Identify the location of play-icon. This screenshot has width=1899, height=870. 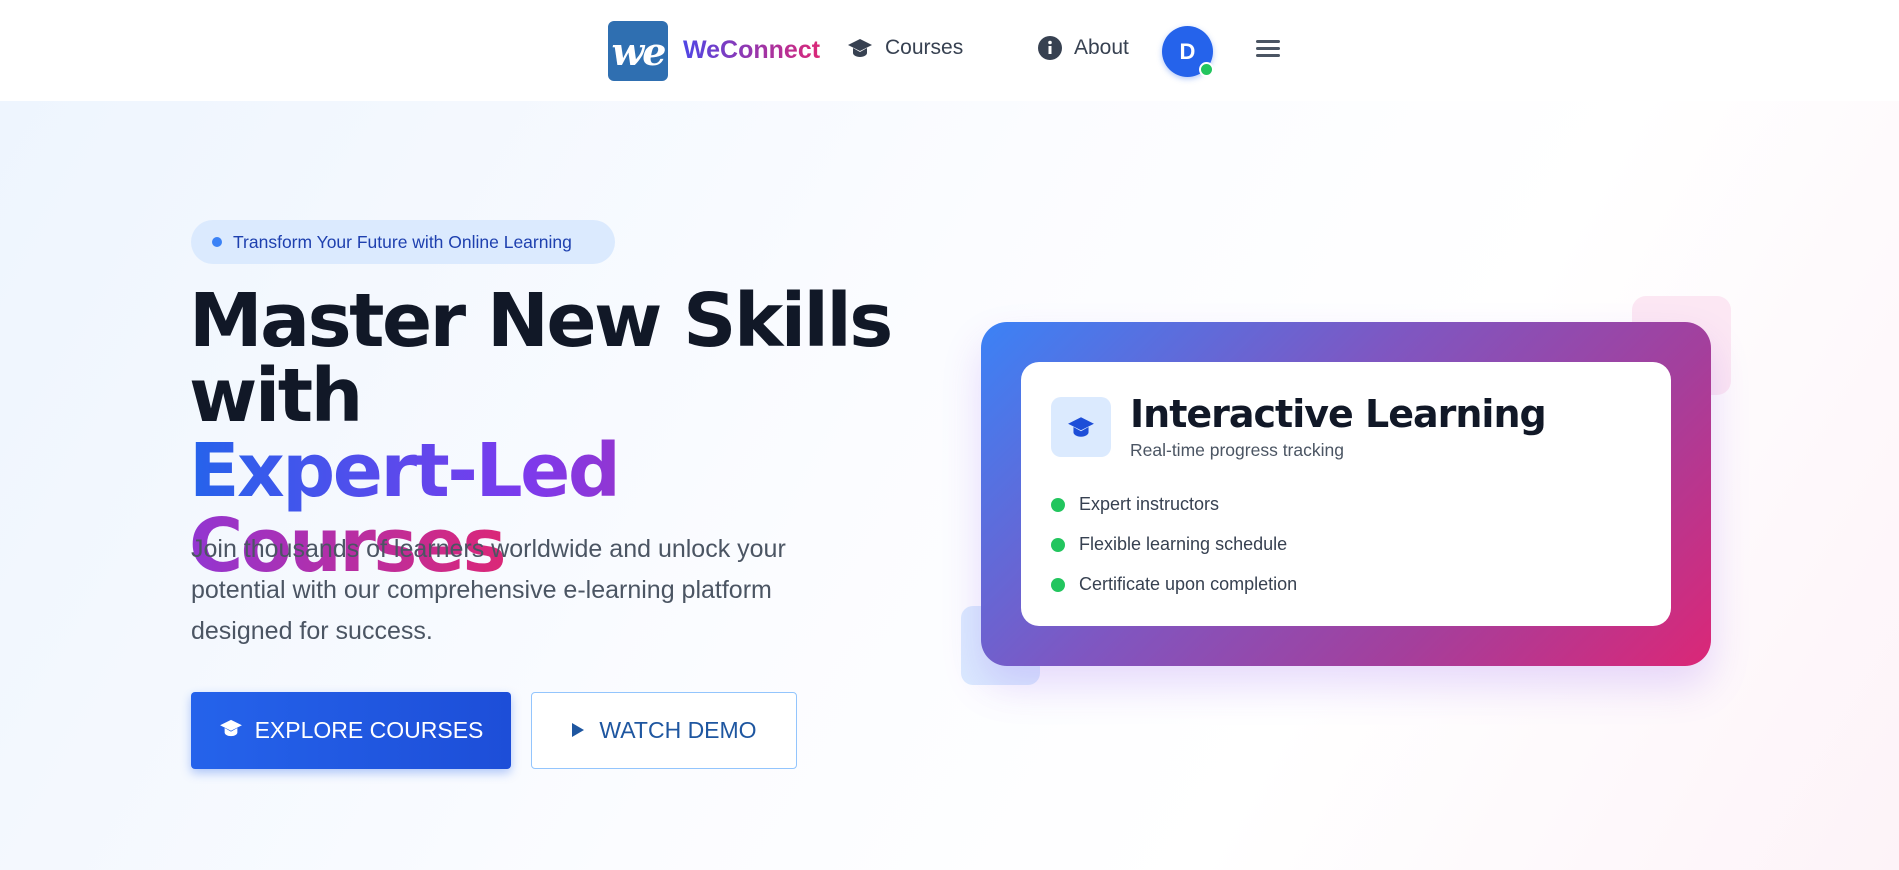
(578, 730).